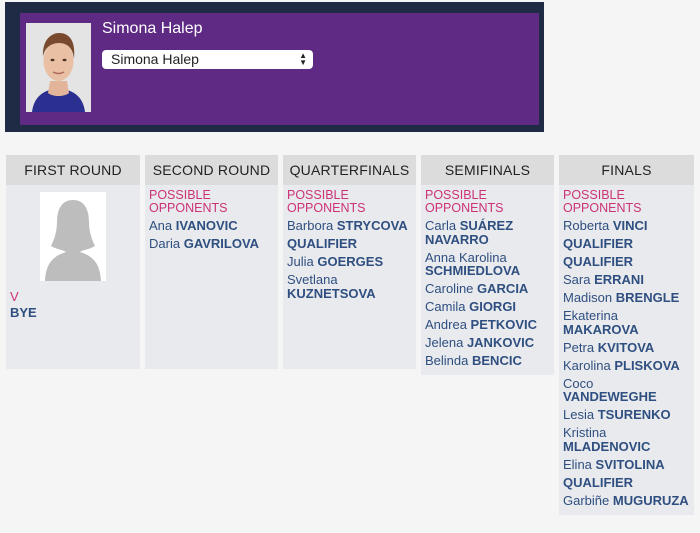 This screenshot has width=700, height=533. I want to click on opponent-last-name: JANKOVIC, so click(500, 342).